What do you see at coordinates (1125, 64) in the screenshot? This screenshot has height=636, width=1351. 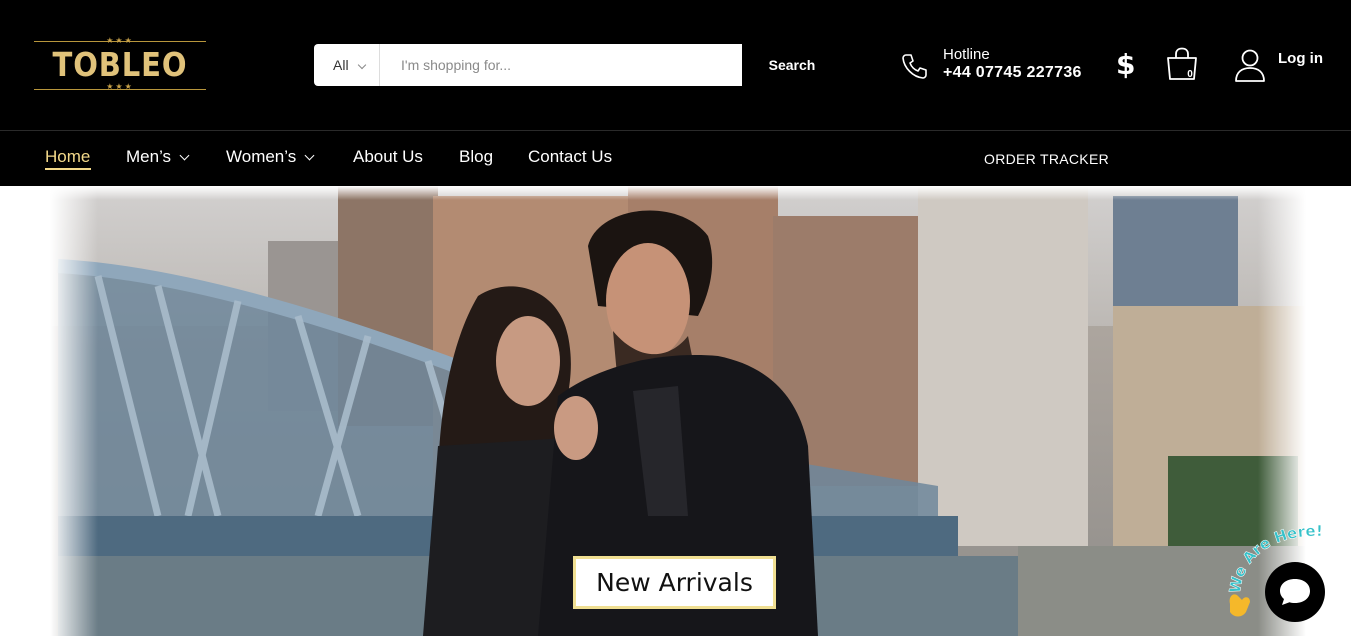 I see `currency-switcher: $` at bounding box center [1125, 64].